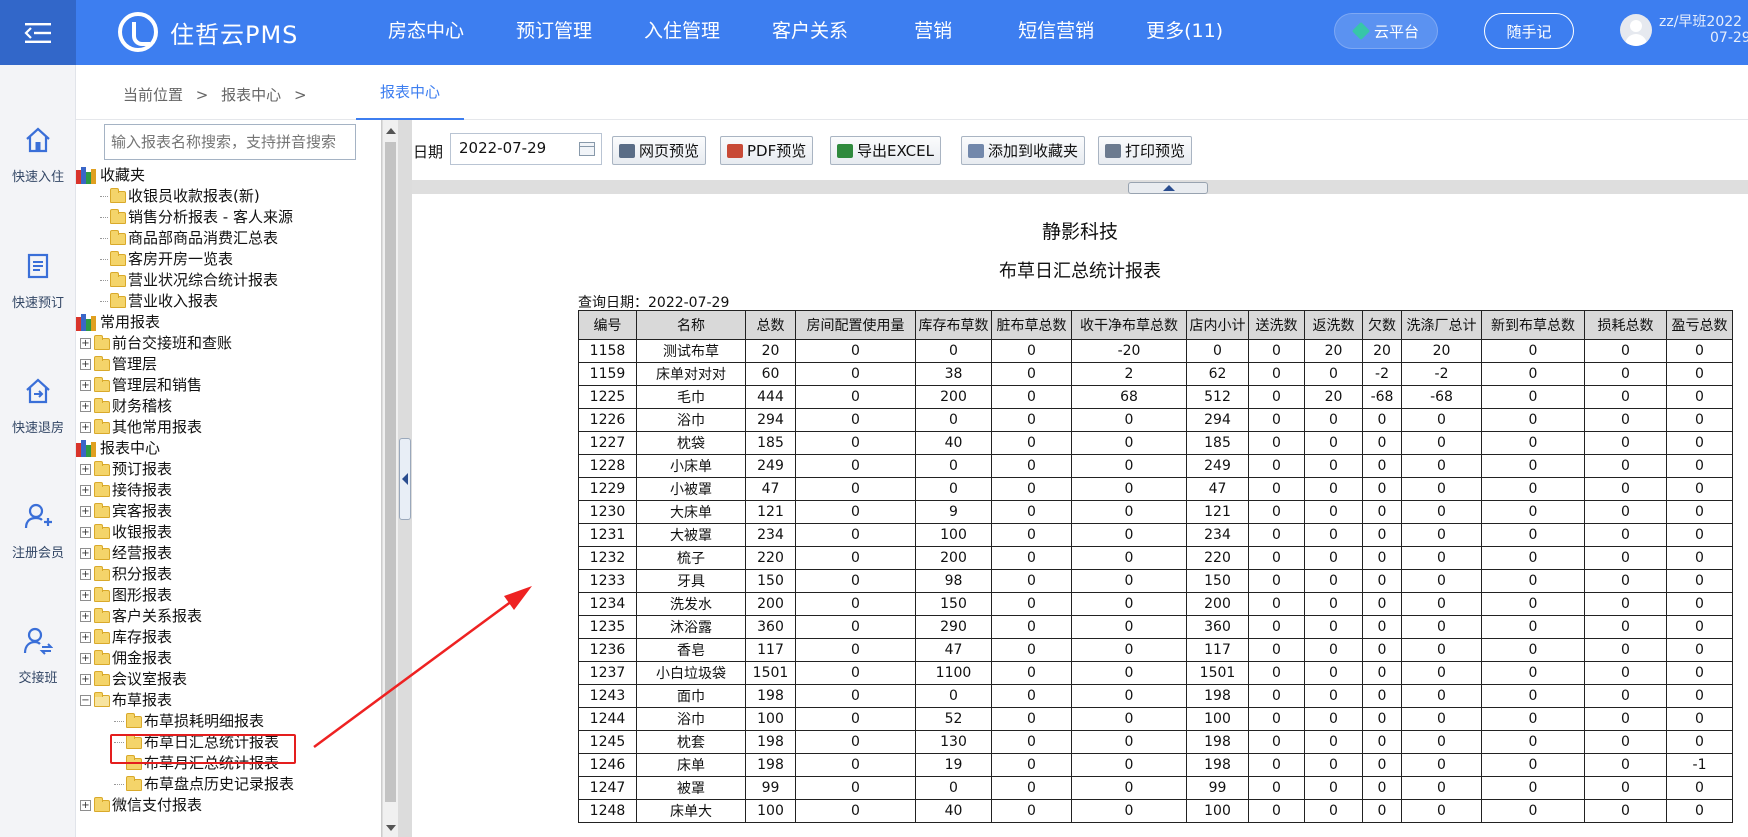  Describe the element at coordinates (691, 420) in the screenshot. I see `table-cell: 浴巾` at that location.